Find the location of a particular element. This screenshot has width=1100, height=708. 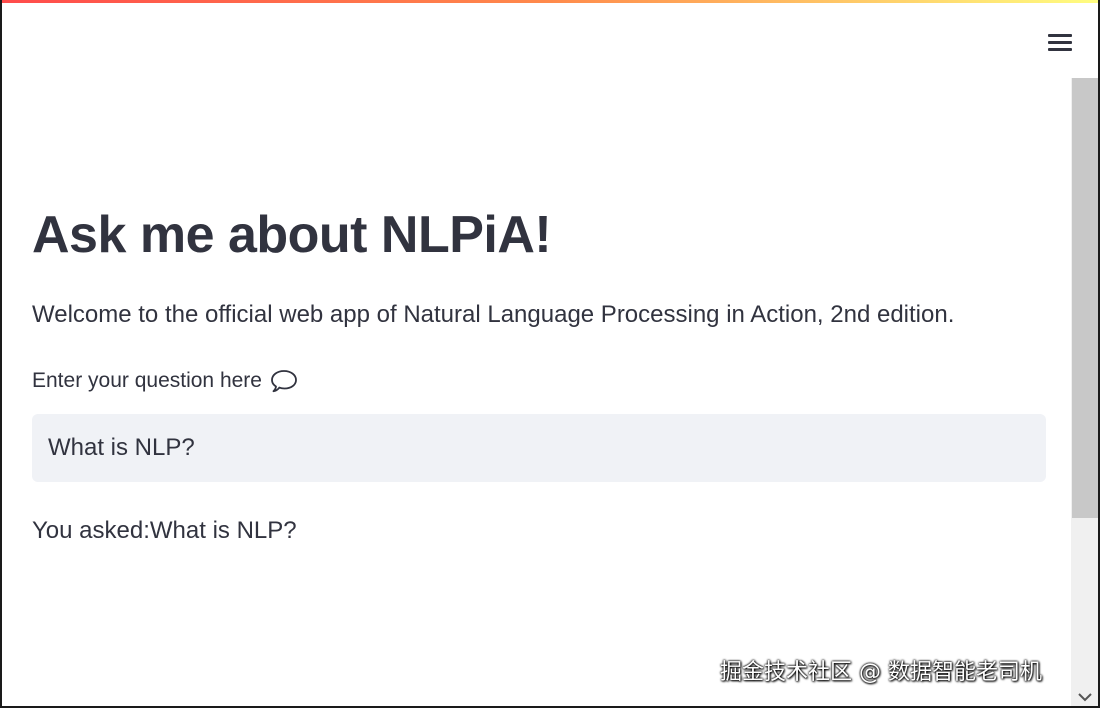

top-decoration-bar is located at coordinates (550, 1).